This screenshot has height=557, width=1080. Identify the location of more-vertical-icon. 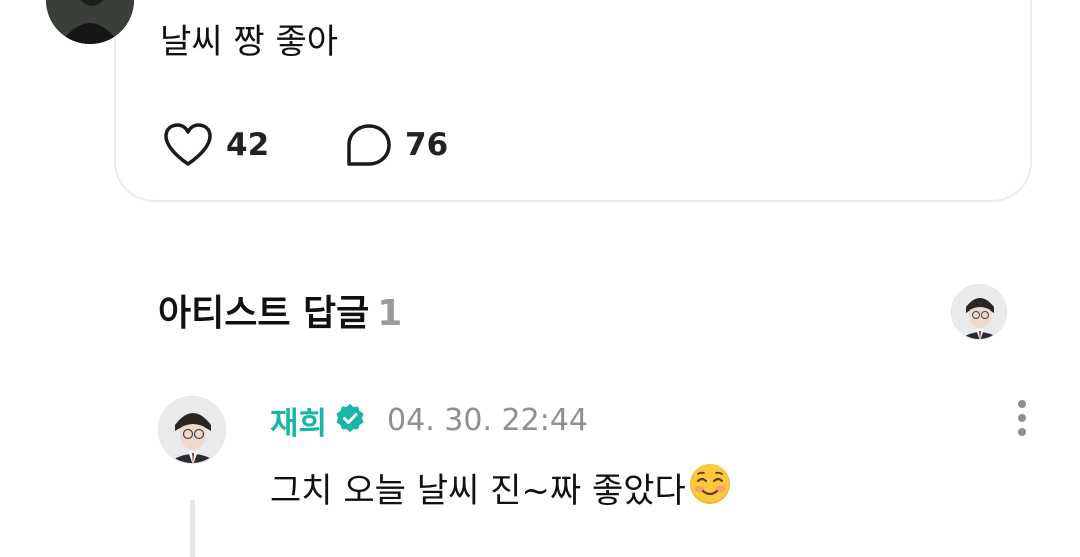
(1022, 422).